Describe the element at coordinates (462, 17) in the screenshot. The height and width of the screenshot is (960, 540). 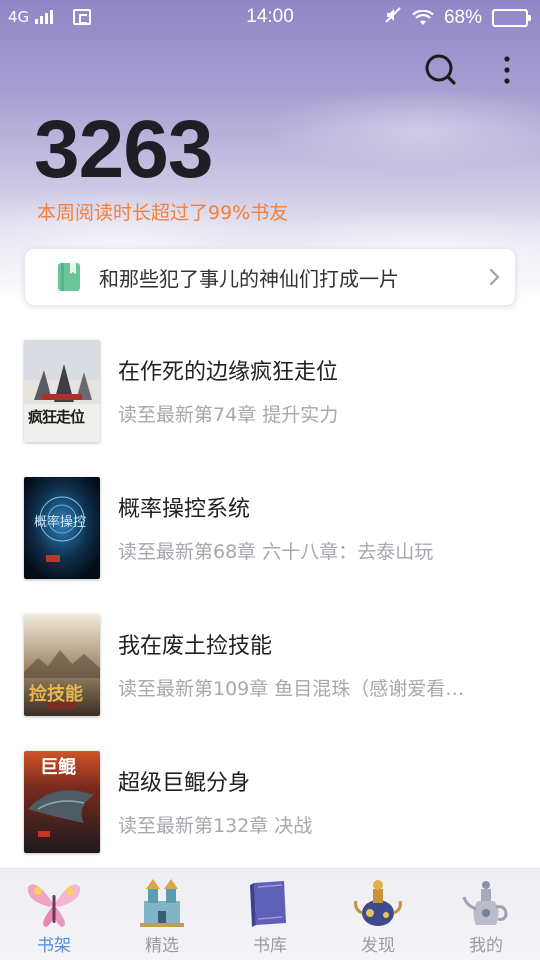
I see `battery-percent: 68%` at that location.